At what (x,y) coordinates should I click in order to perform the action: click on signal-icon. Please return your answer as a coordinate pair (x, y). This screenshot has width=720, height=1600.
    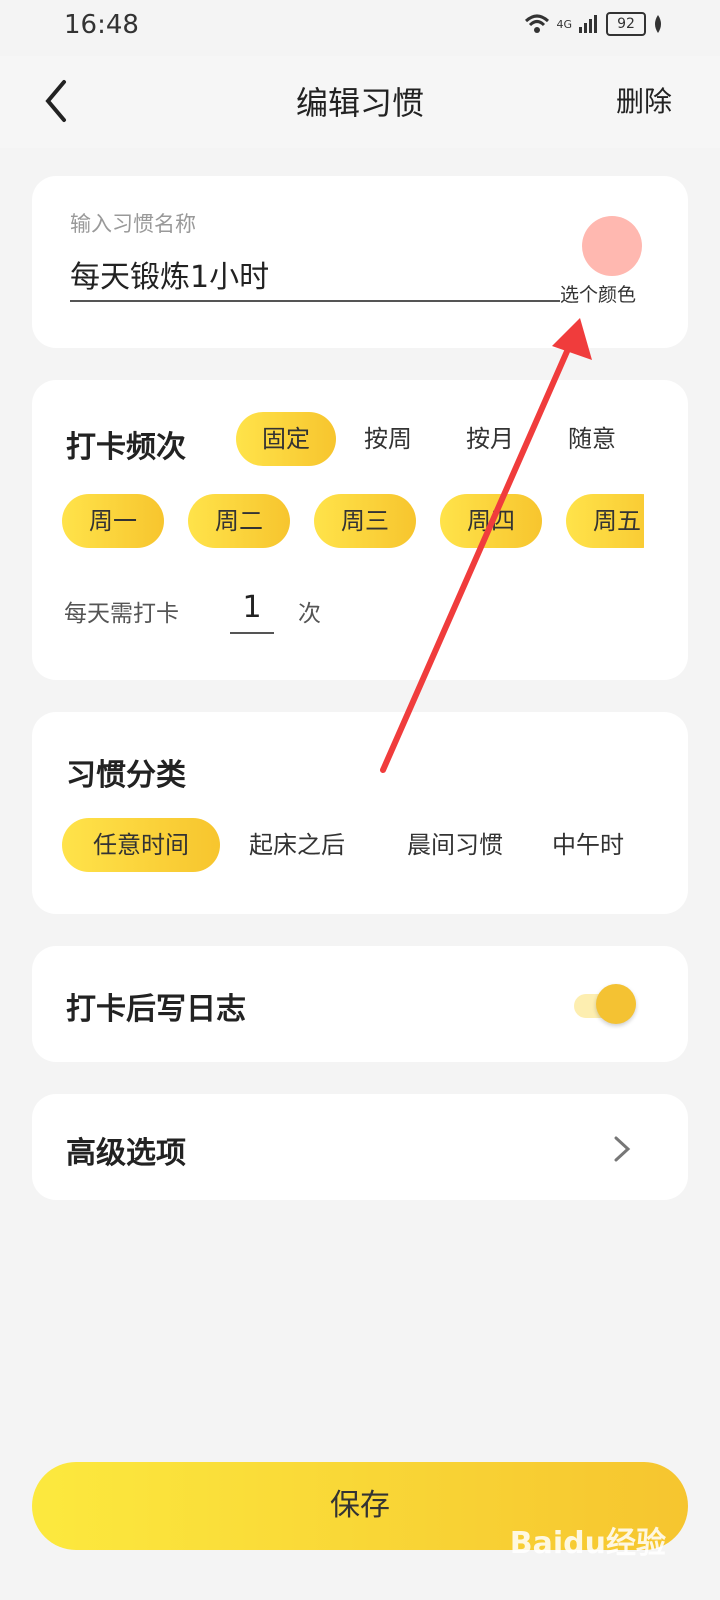
    Looking at the image, I should click on (588, 24).